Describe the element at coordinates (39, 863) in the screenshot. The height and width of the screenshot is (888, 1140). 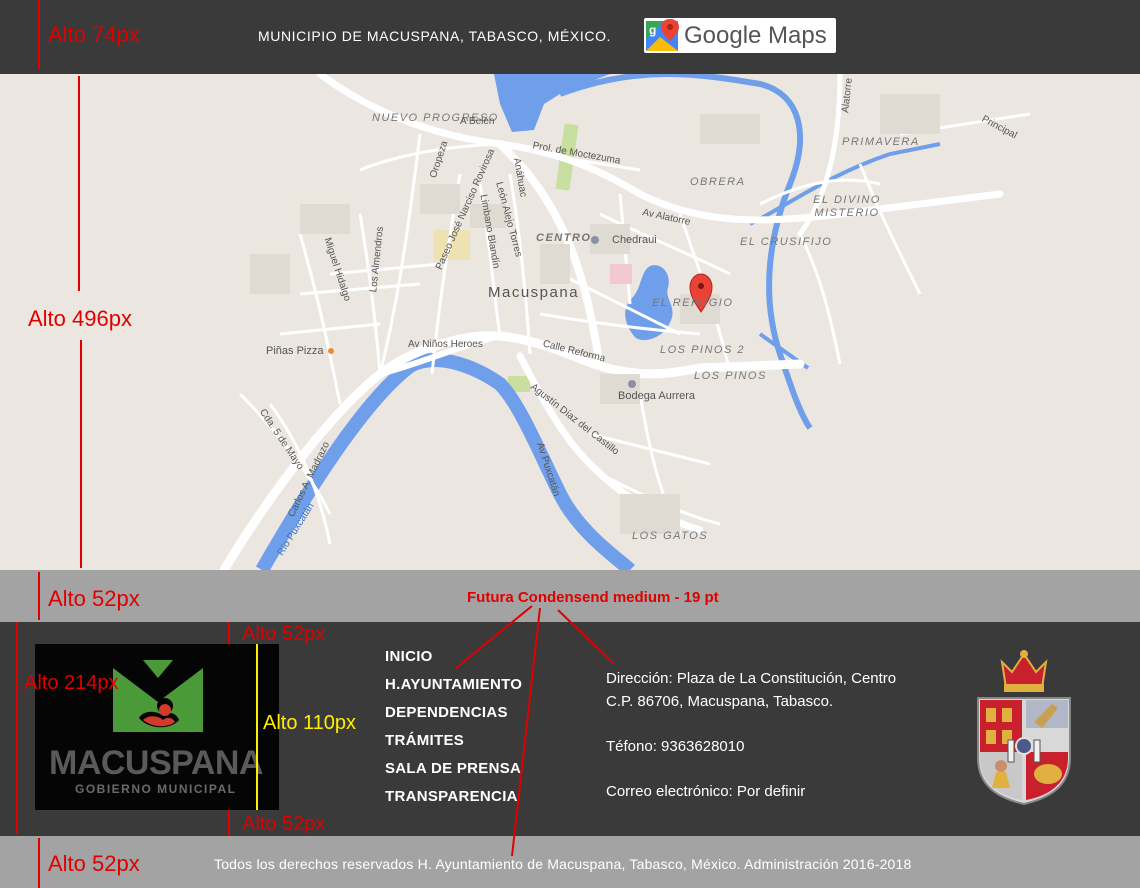
I see `measure-line-band-bottom` at that location.